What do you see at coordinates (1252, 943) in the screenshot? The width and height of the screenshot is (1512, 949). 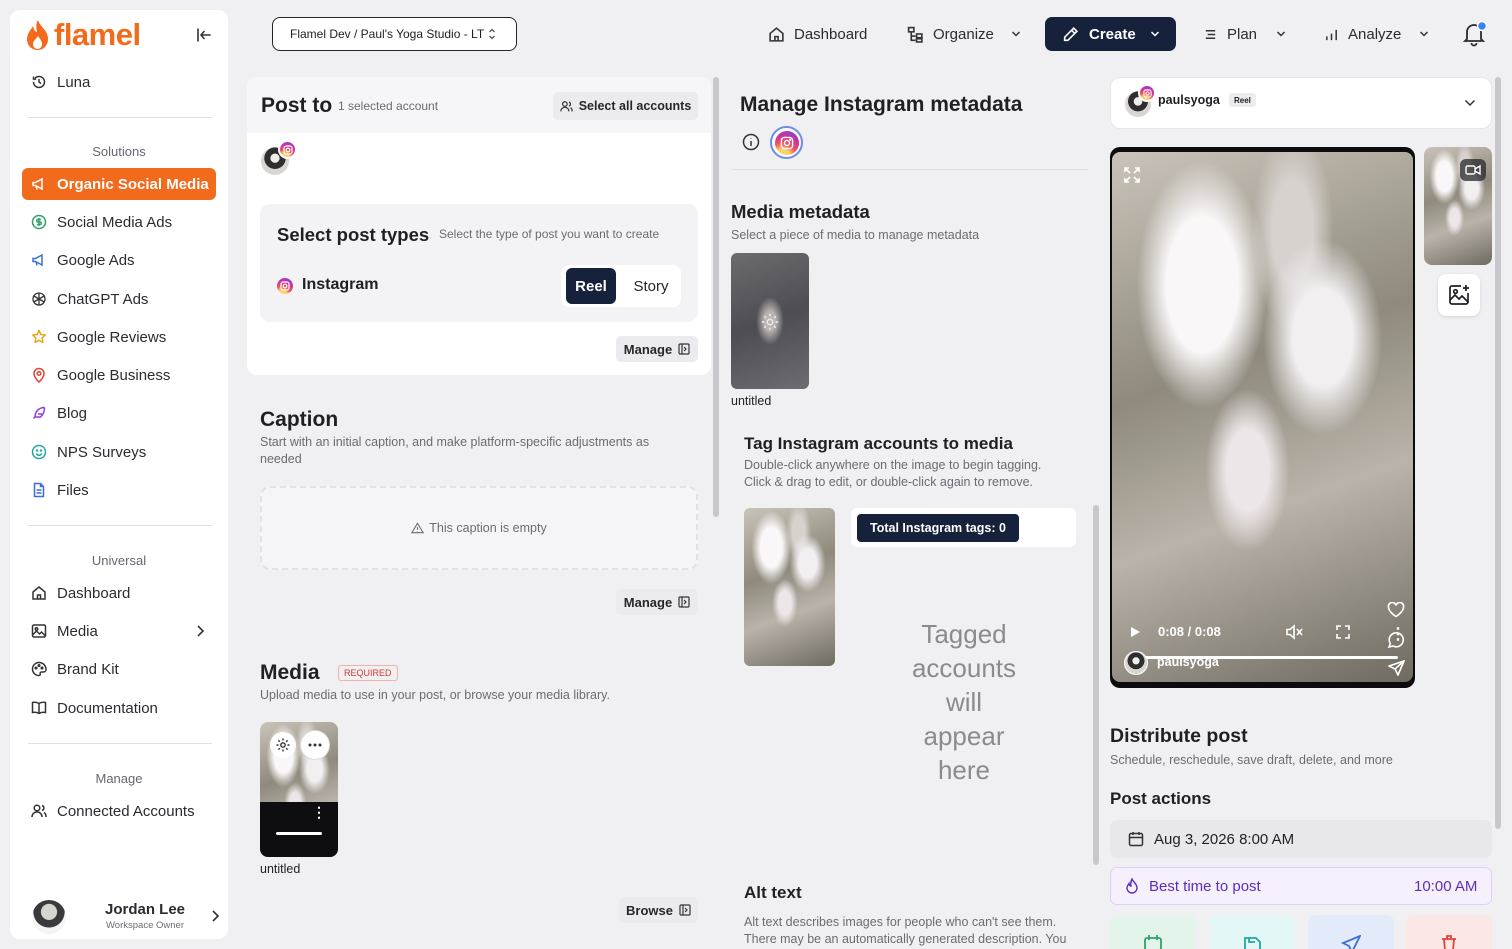 I see `save-icon` at bounding box center [1252, 943].